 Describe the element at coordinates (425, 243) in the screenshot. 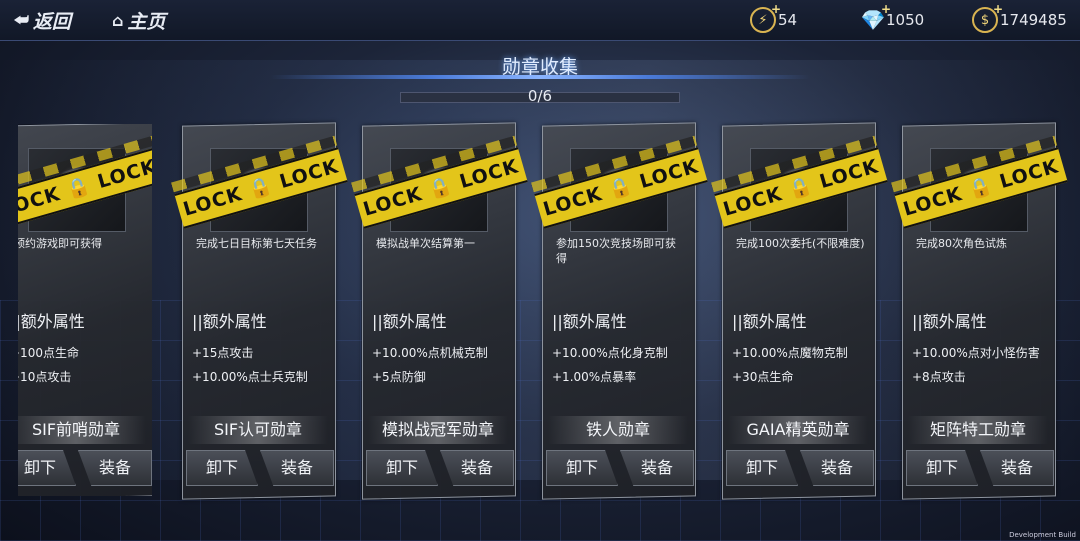

I see `medal-description: 模拟战单次结算第一` at that location.